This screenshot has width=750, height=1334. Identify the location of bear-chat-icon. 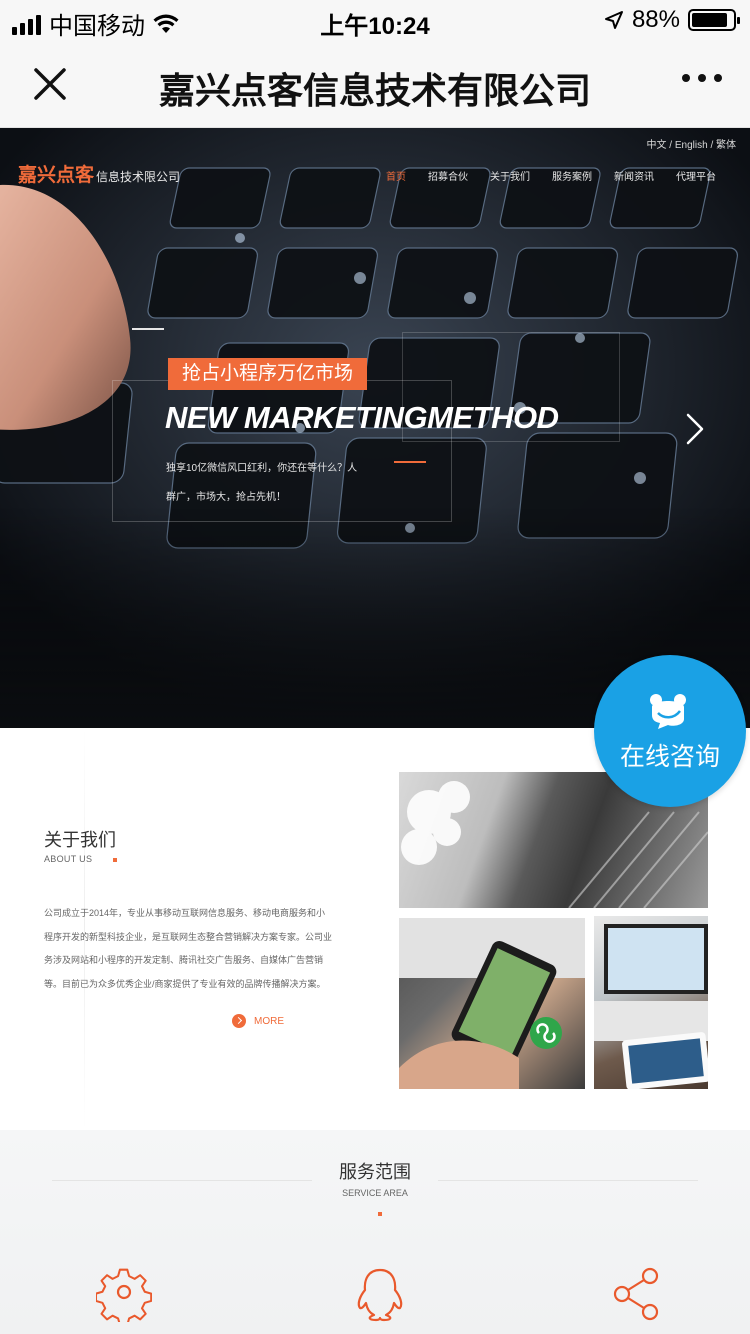
(668, 711).